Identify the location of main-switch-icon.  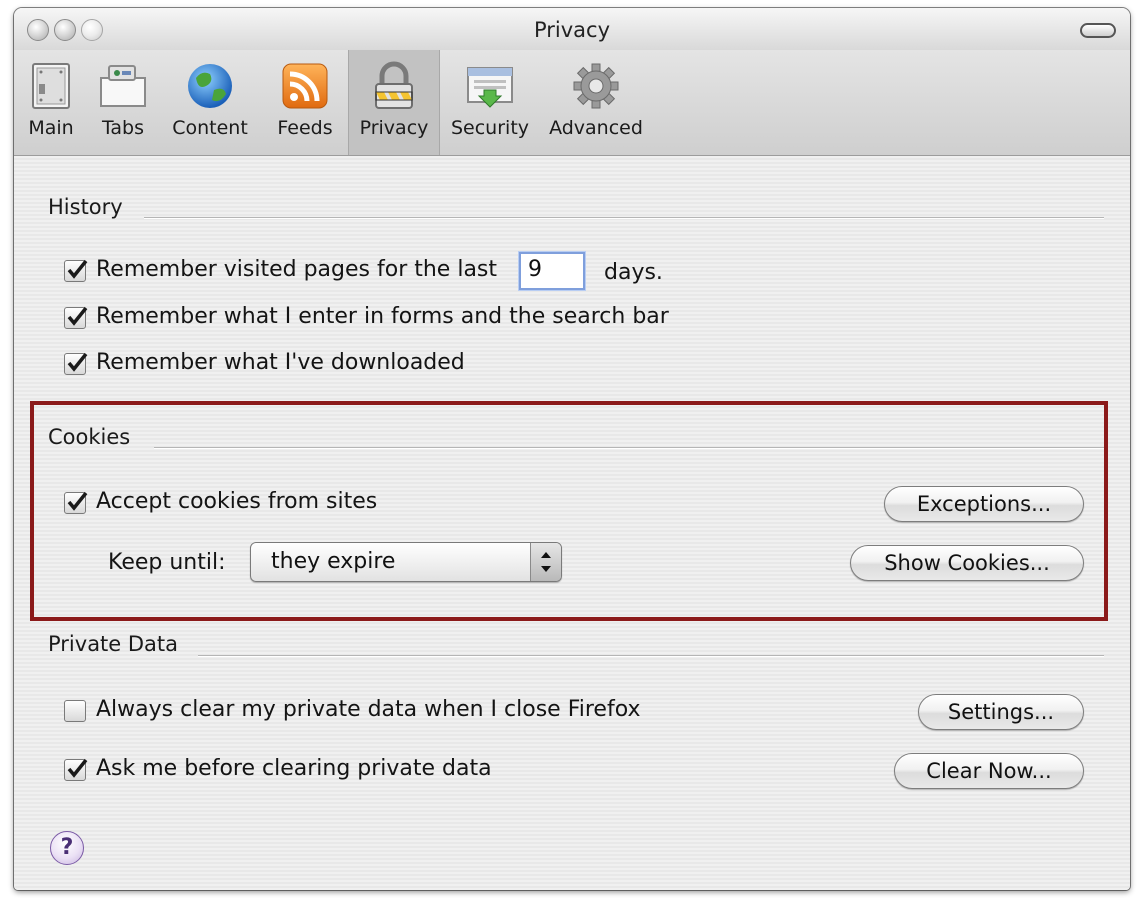
(51, 86).